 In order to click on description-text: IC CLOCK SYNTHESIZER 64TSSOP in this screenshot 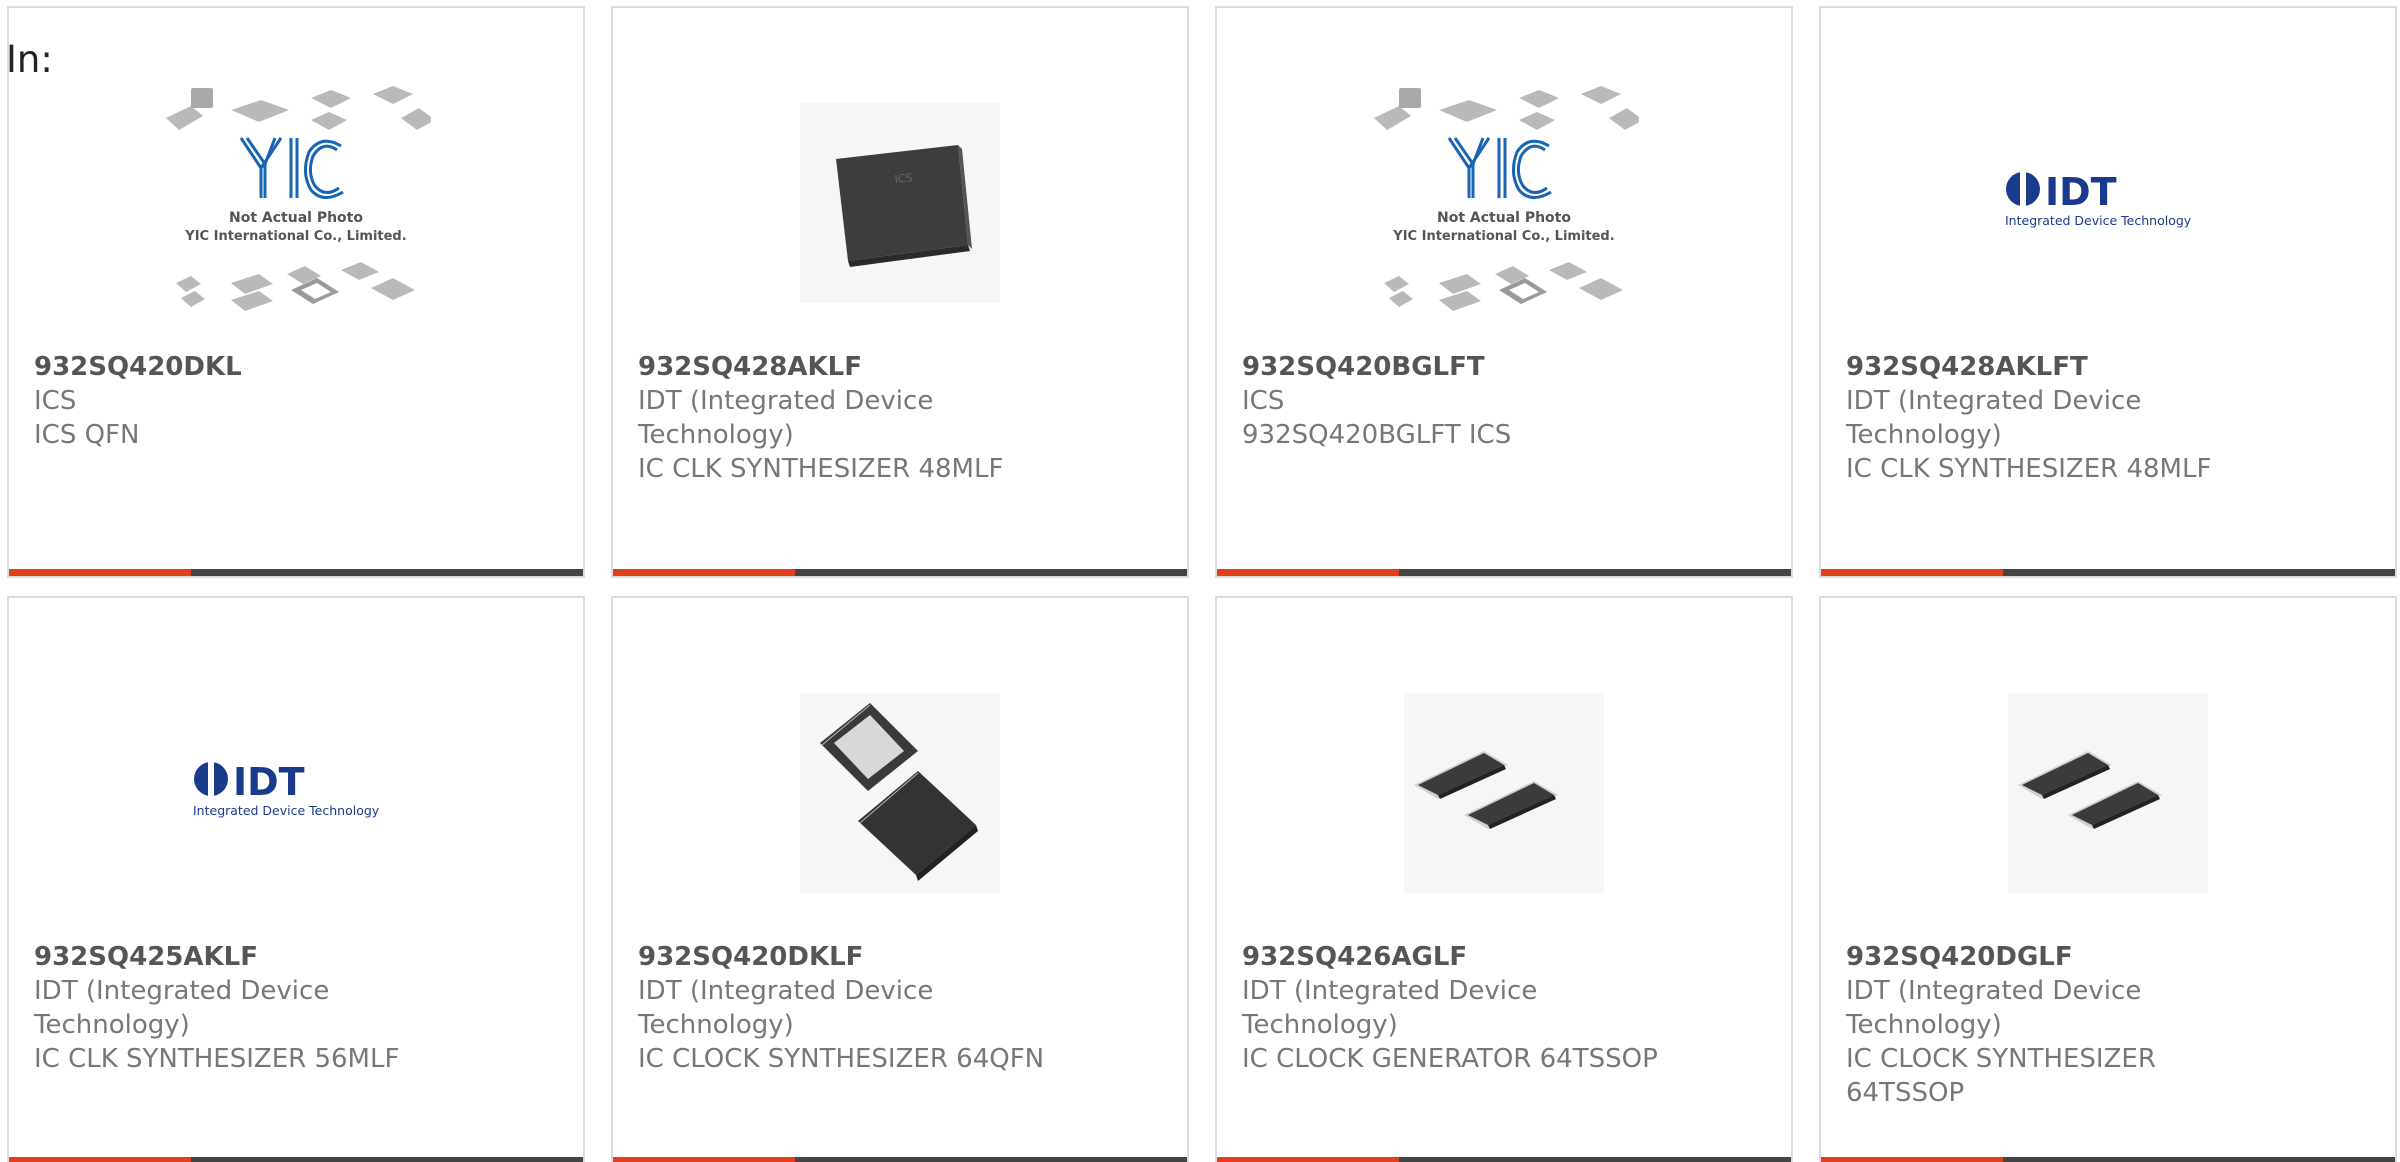, I will do `click(2001, 1076)`.